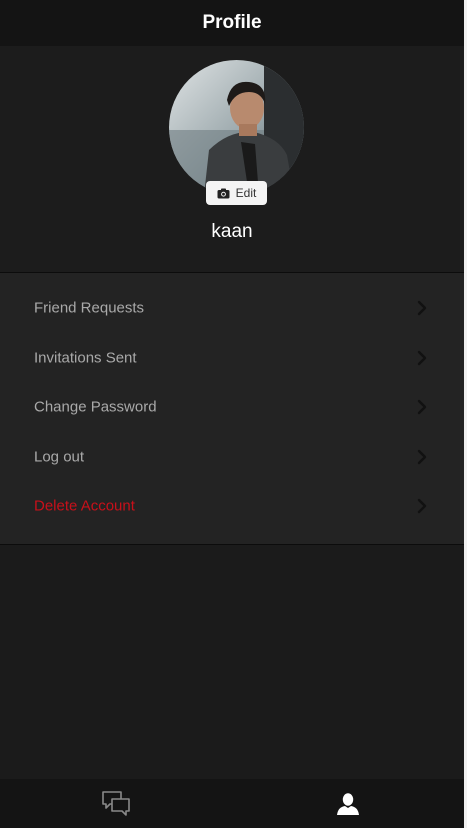 The height and width of the screenshot is (828, 467). Describe the element at coordinates (232, 357) in the screenshot. I see `menu-item-invitations-sent: Invitations Sent` at that location.